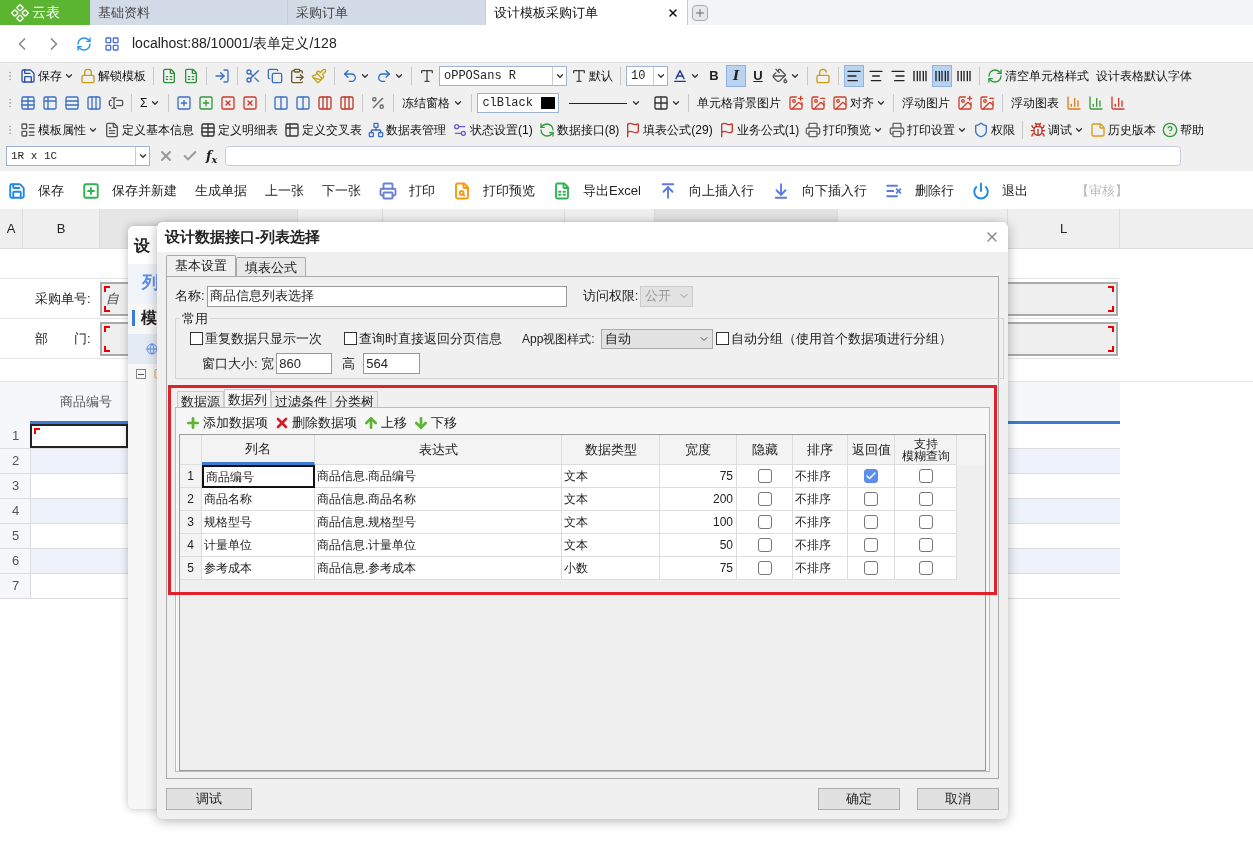  What do you see at coordinates (15, 561) in the screenshot?
I see `row-number: 6` at bounding box center [15, 561].